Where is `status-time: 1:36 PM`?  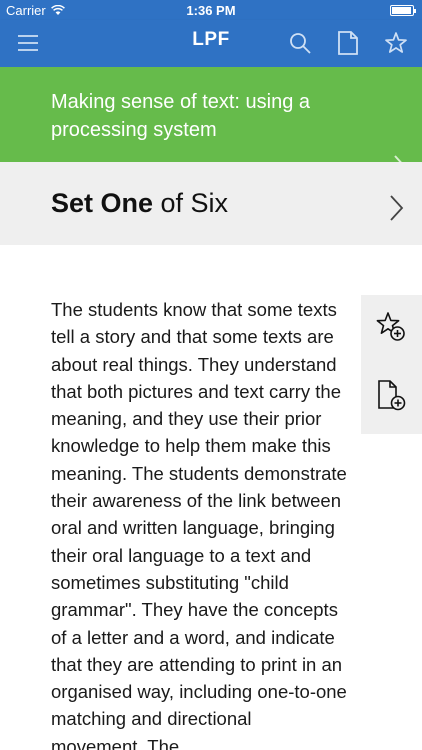 status-time: 1:36 PM is located at coordinates (211, 10).